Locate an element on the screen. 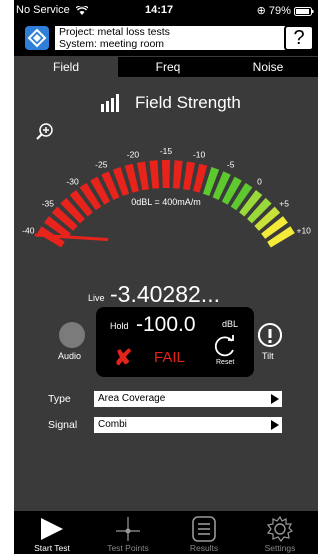 This screenshot has height=554, width=331. lock-rotation-icon: ⊕ is located at coordinates (261, 11).